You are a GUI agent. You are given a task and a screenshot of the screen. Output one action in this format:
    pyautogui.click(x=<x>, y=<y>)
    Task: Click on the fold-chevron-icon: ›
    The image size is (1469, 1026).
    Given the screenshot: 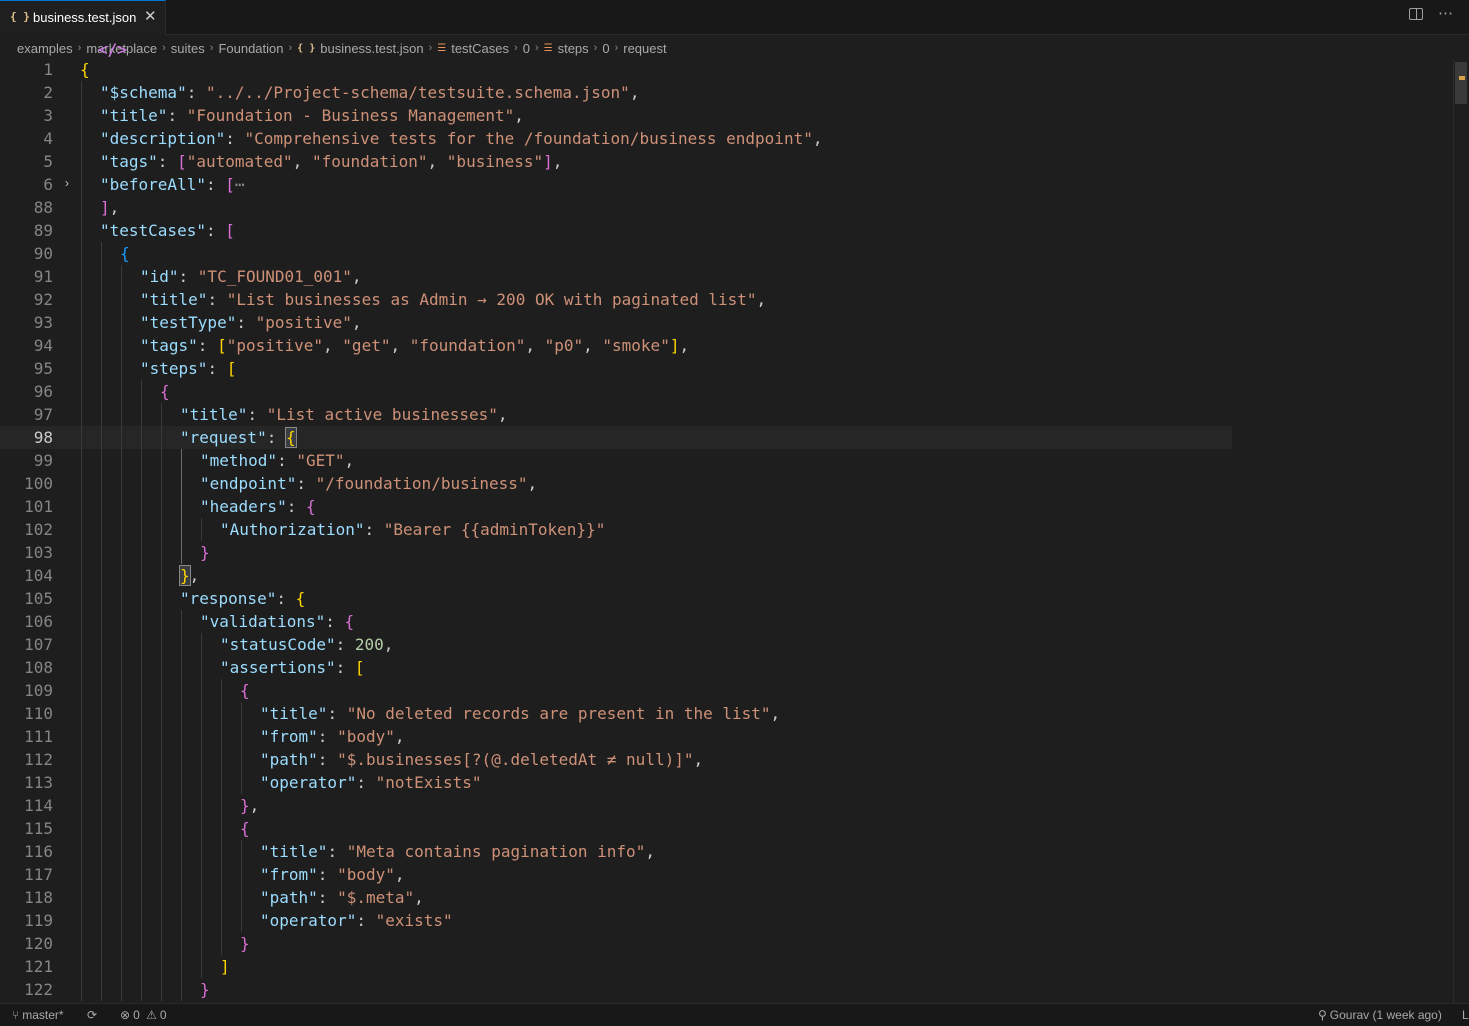 What is the action you would take?
    pyautogui.click(x=67, y=183)
    